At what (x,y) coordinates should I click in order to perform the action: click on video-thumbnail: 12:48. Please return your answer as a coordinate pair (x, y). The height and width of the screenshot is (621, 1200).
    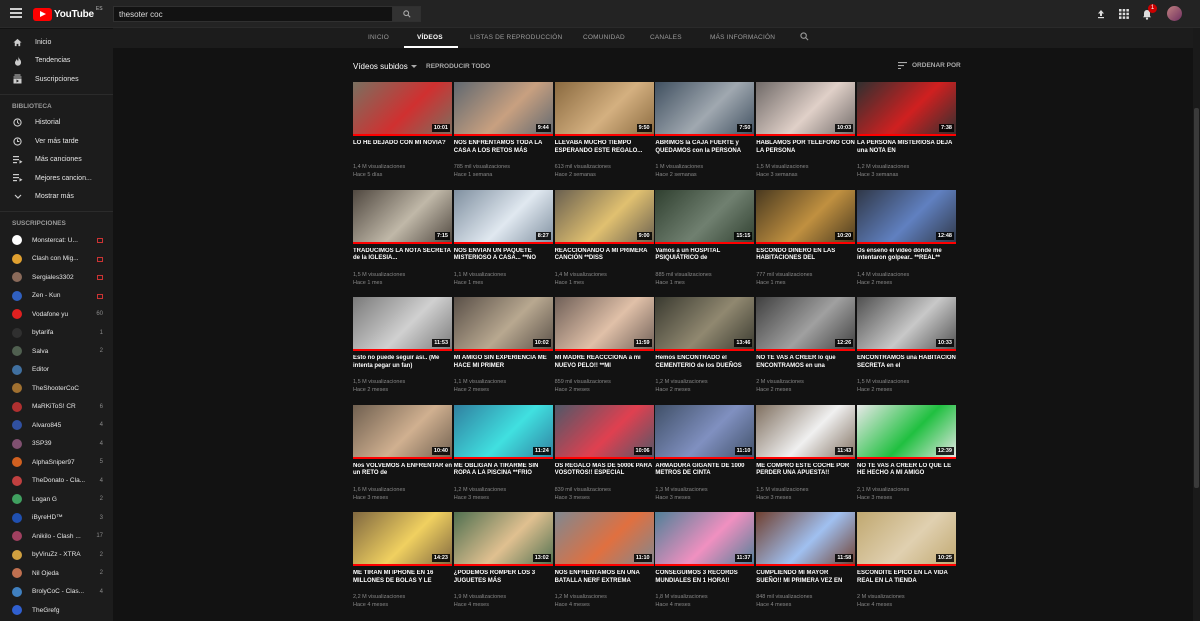
    Looking at the image, I should click on (906, 216).